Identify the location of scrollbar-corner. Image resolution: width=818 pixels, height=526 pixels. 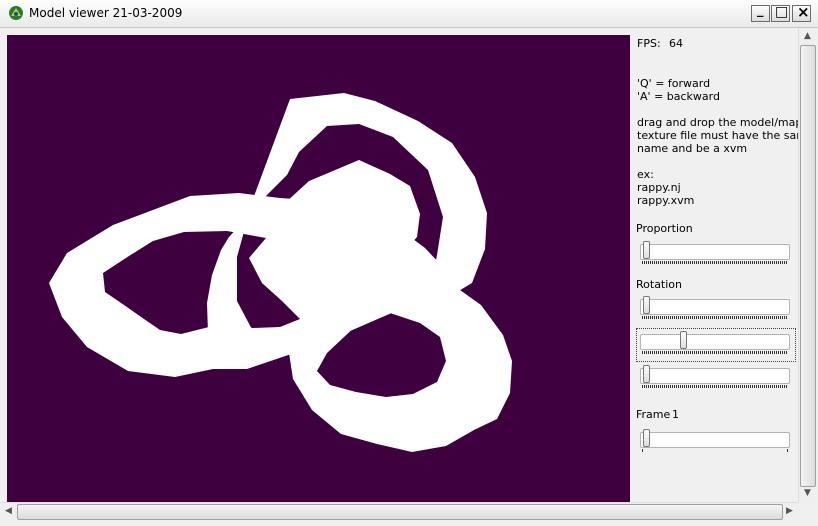
(807, 511).